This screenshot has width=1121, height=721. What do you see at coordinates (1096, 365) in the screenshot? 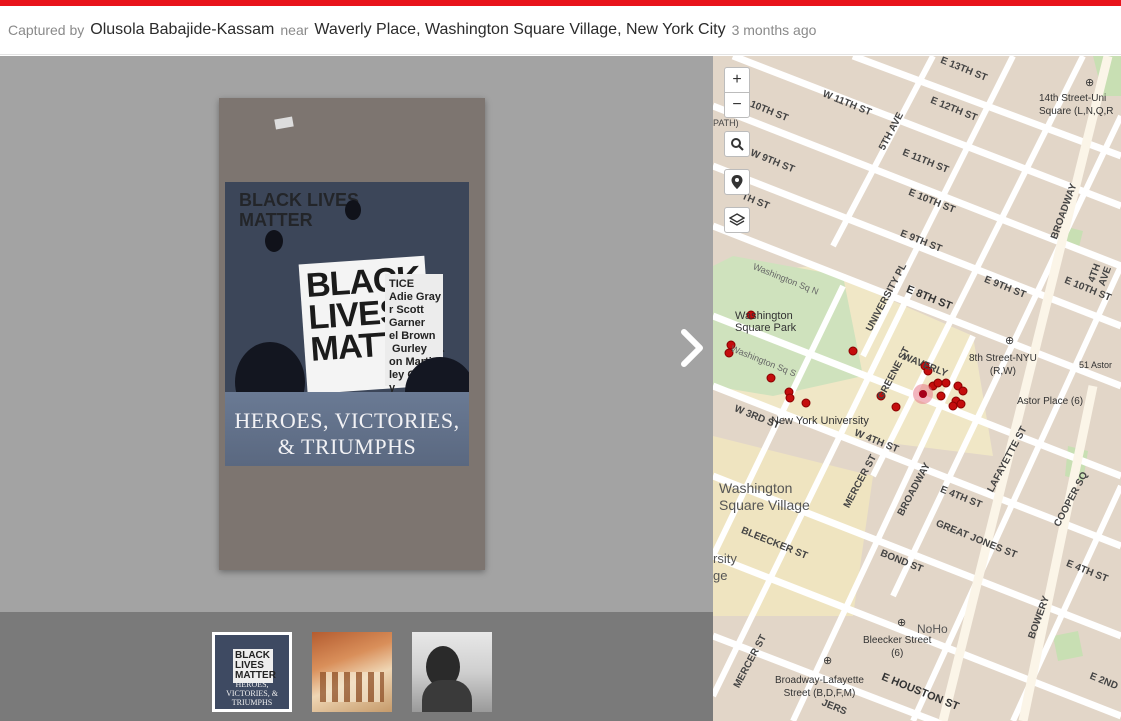
I see `place-label-51-astor: 51 Astor` at bounding box center [1096, 365].